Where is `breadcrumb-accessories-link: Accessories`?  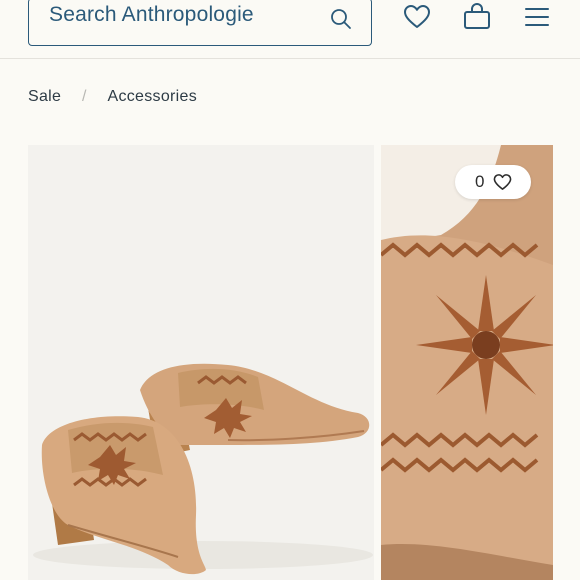 breadcrumb-accessories-link: Accessories is located at coordinates (152, 97).